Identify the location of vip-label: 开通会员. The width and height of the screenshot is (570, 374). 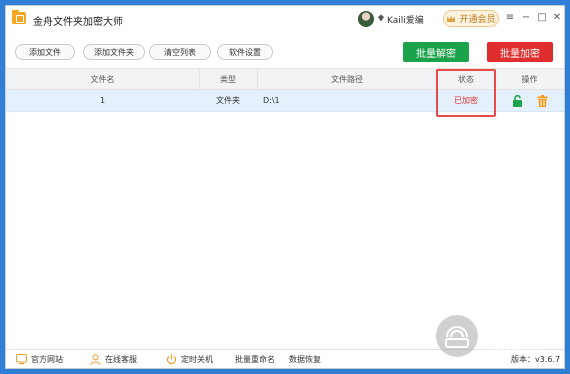
(477, 20).